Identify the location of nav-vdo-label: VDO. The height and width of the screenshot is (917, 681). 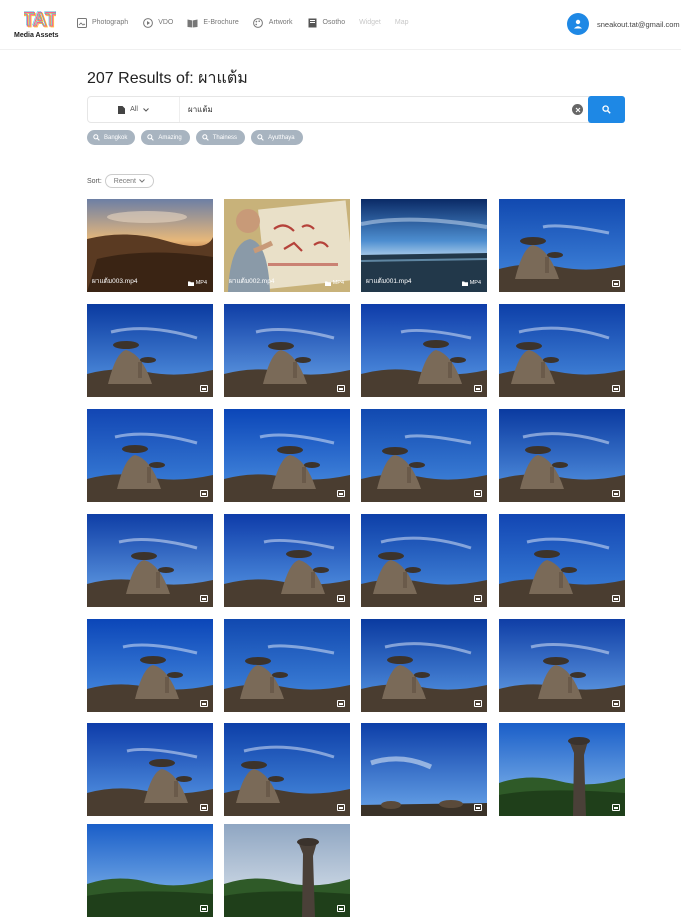
(166, 22).